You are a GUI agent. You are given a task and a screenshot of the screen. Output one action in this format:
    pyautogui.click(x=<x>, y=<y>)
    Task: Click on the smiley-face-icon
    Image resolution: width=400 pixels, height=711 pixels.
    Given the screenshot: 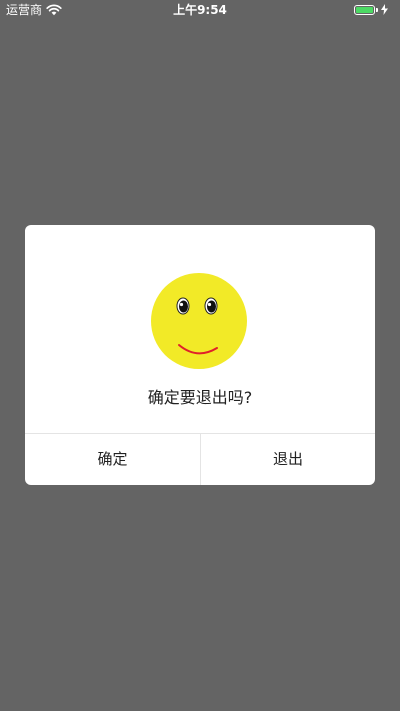 What is the action you would take?
    pyautogui.click(x=199, y=321)
    